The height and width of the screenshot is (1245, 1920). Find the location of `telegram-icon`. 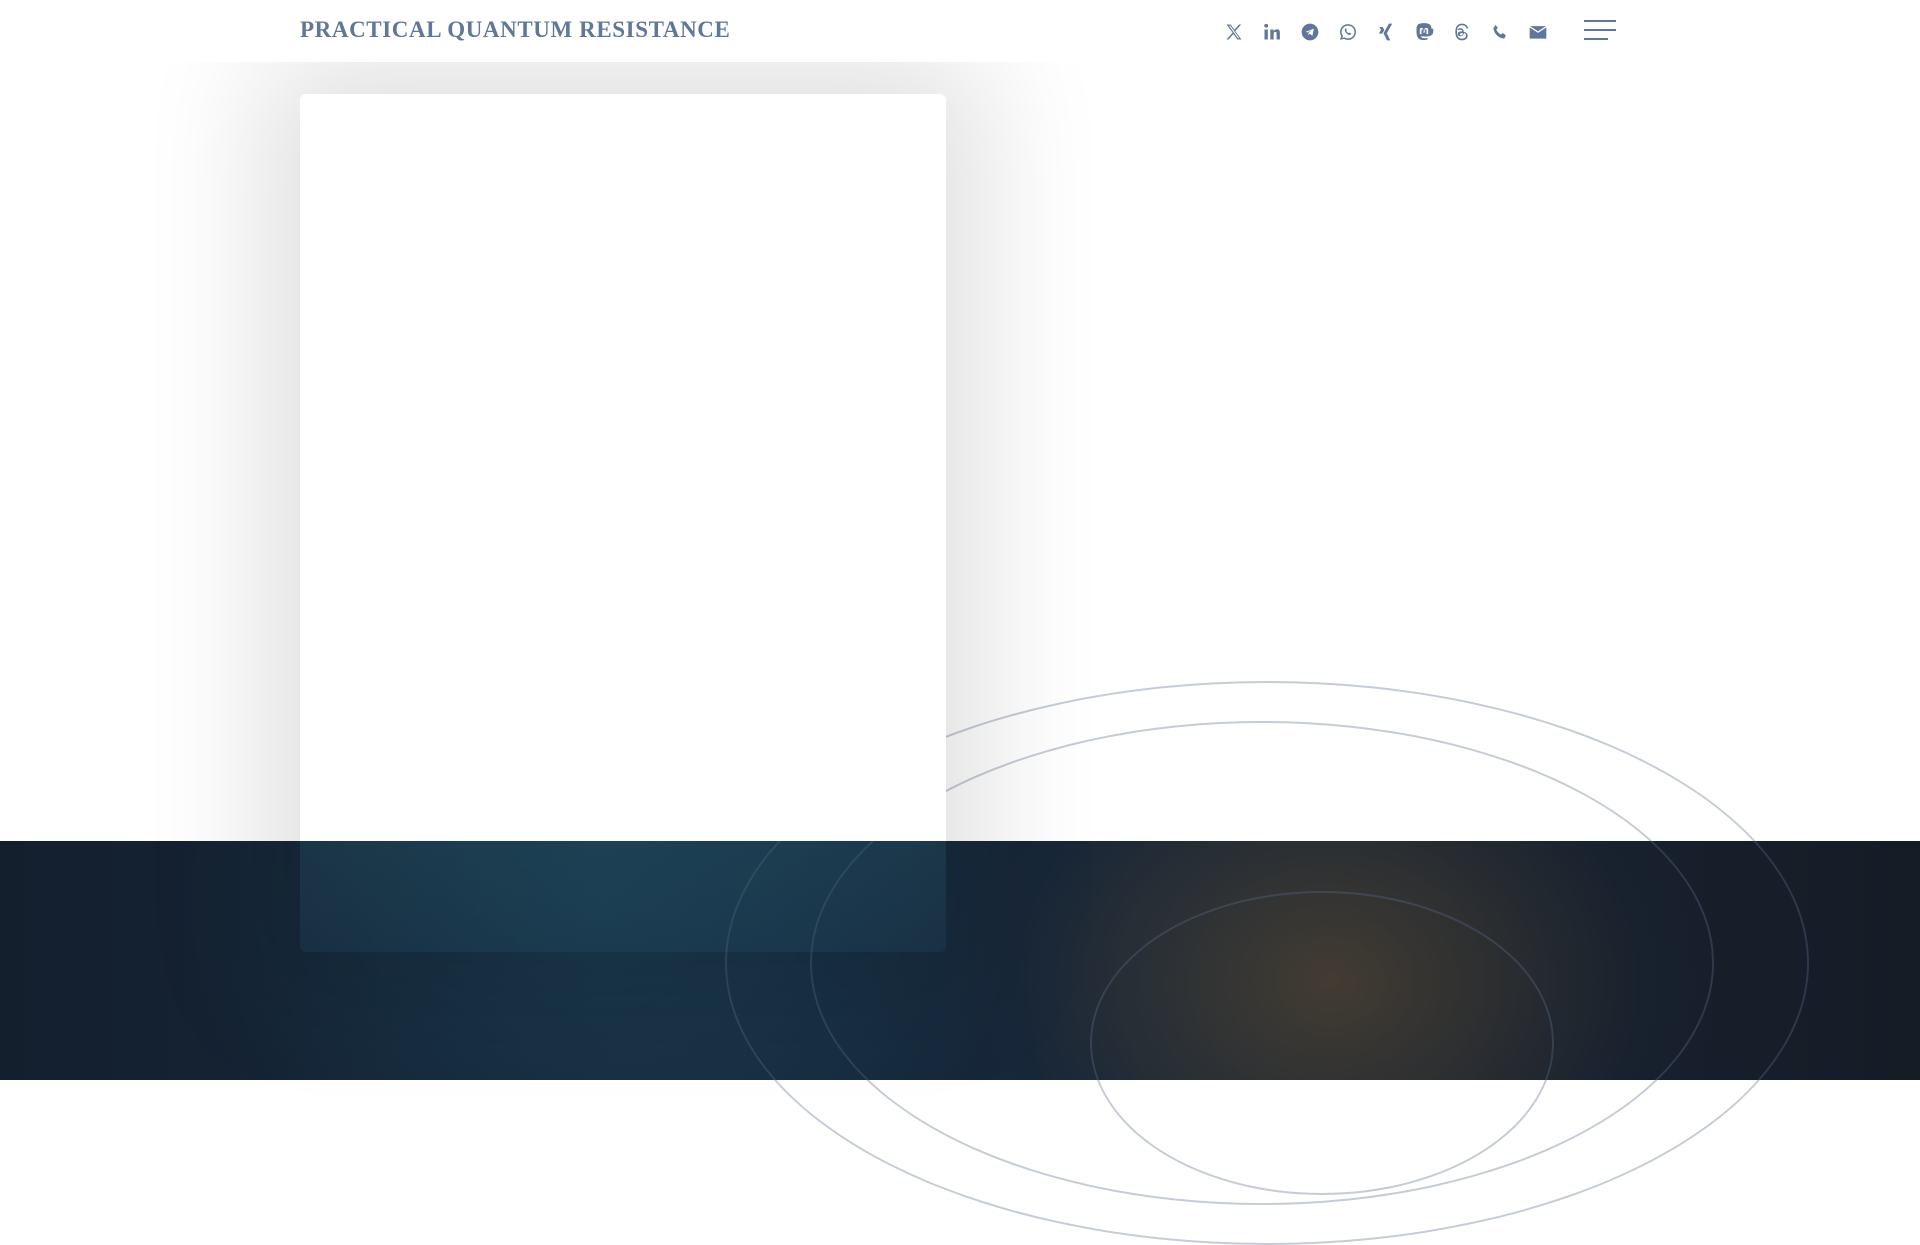

telegram-icon is located at coordinates (1310, 32).